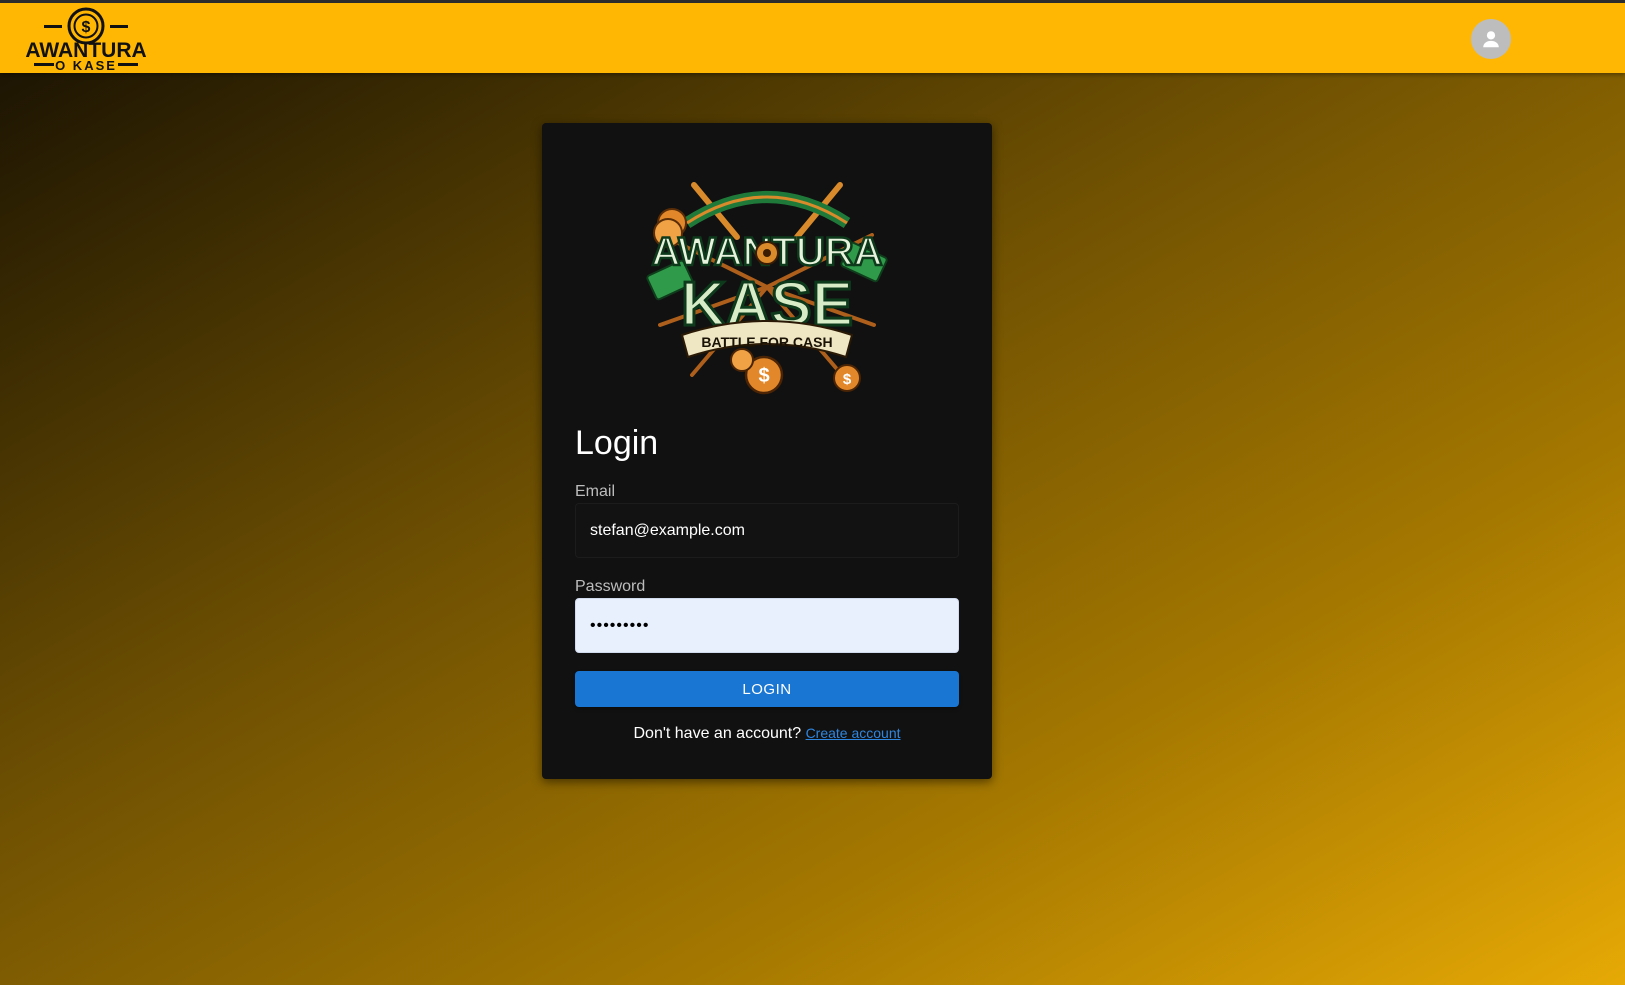 The width and height of the screenshot is (1625, 985). I want to click on account-menu-button, so click(1491, 39).